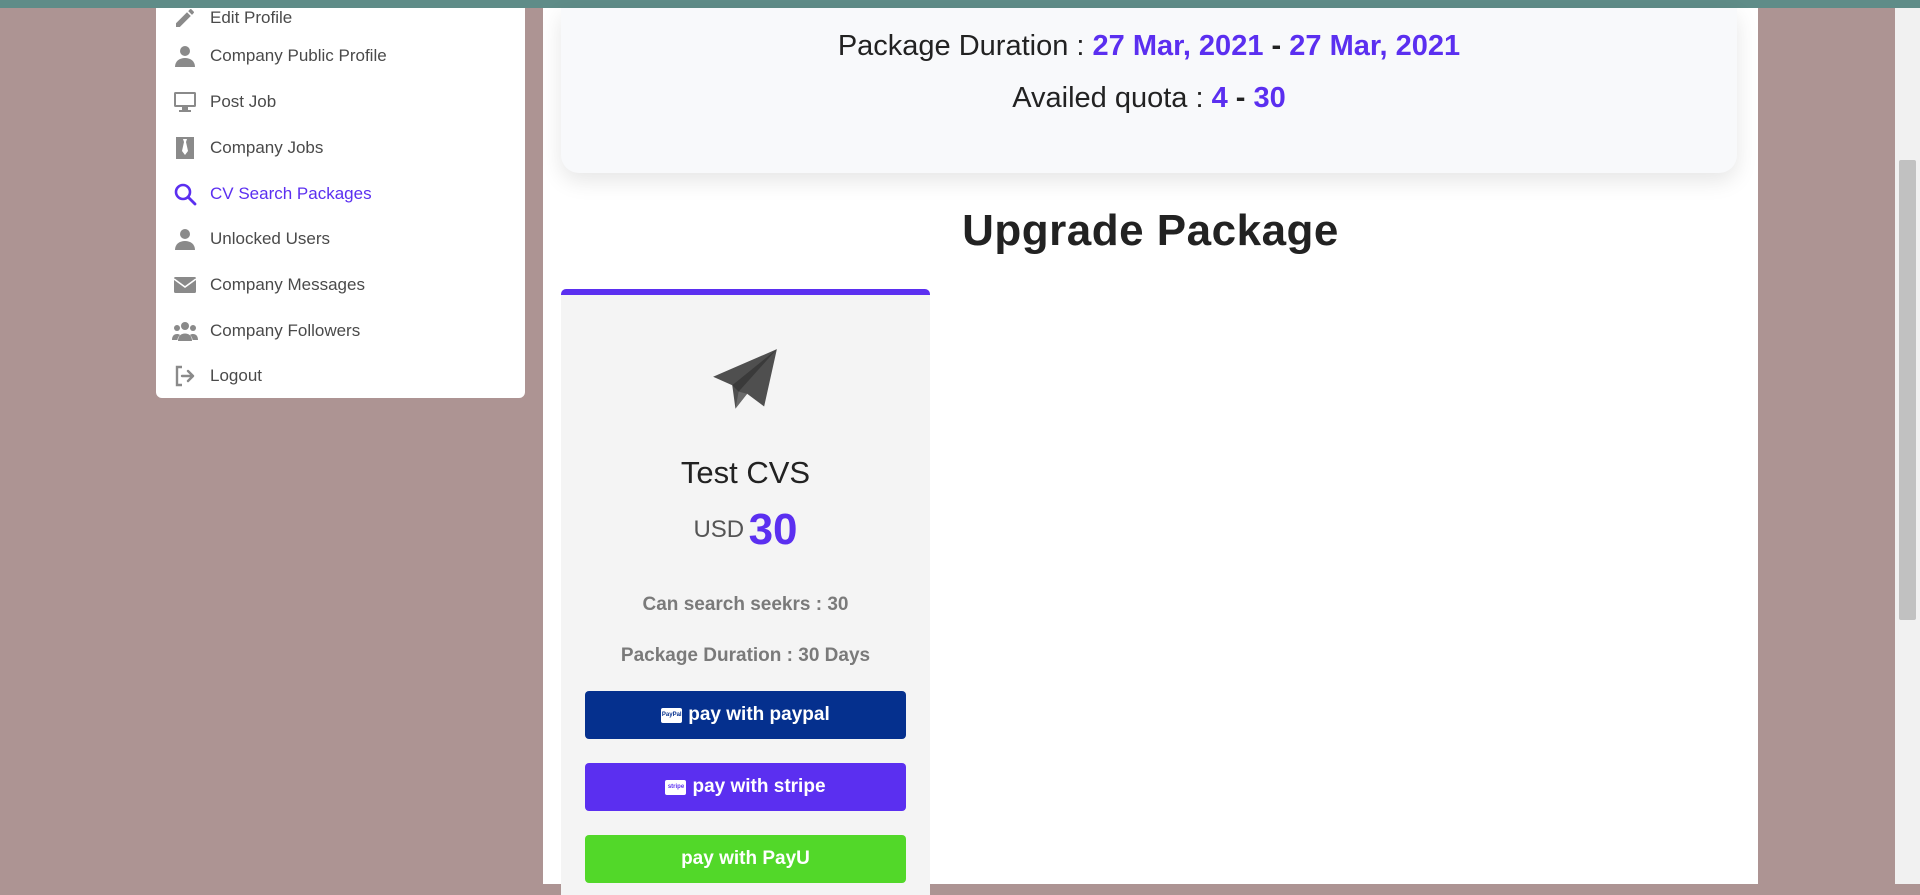 This screenshot has height=895, width=1920. I want to click on package-currency: USD, so click(719, 529).